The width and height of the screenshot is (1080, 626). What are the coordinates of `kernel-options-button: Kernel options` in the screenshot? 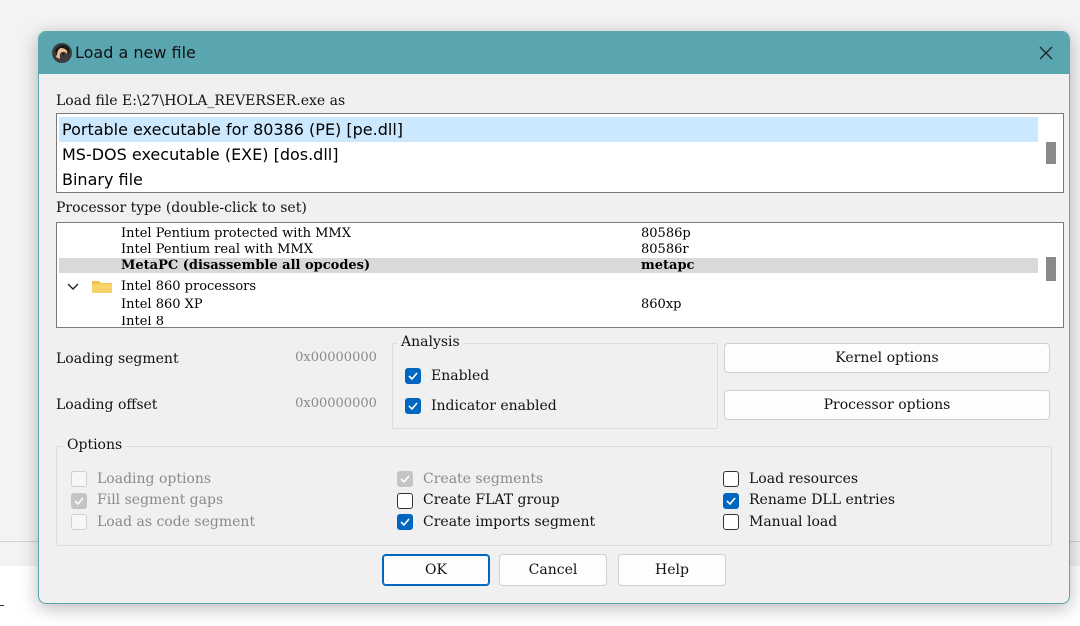 It's located at (887, 358).